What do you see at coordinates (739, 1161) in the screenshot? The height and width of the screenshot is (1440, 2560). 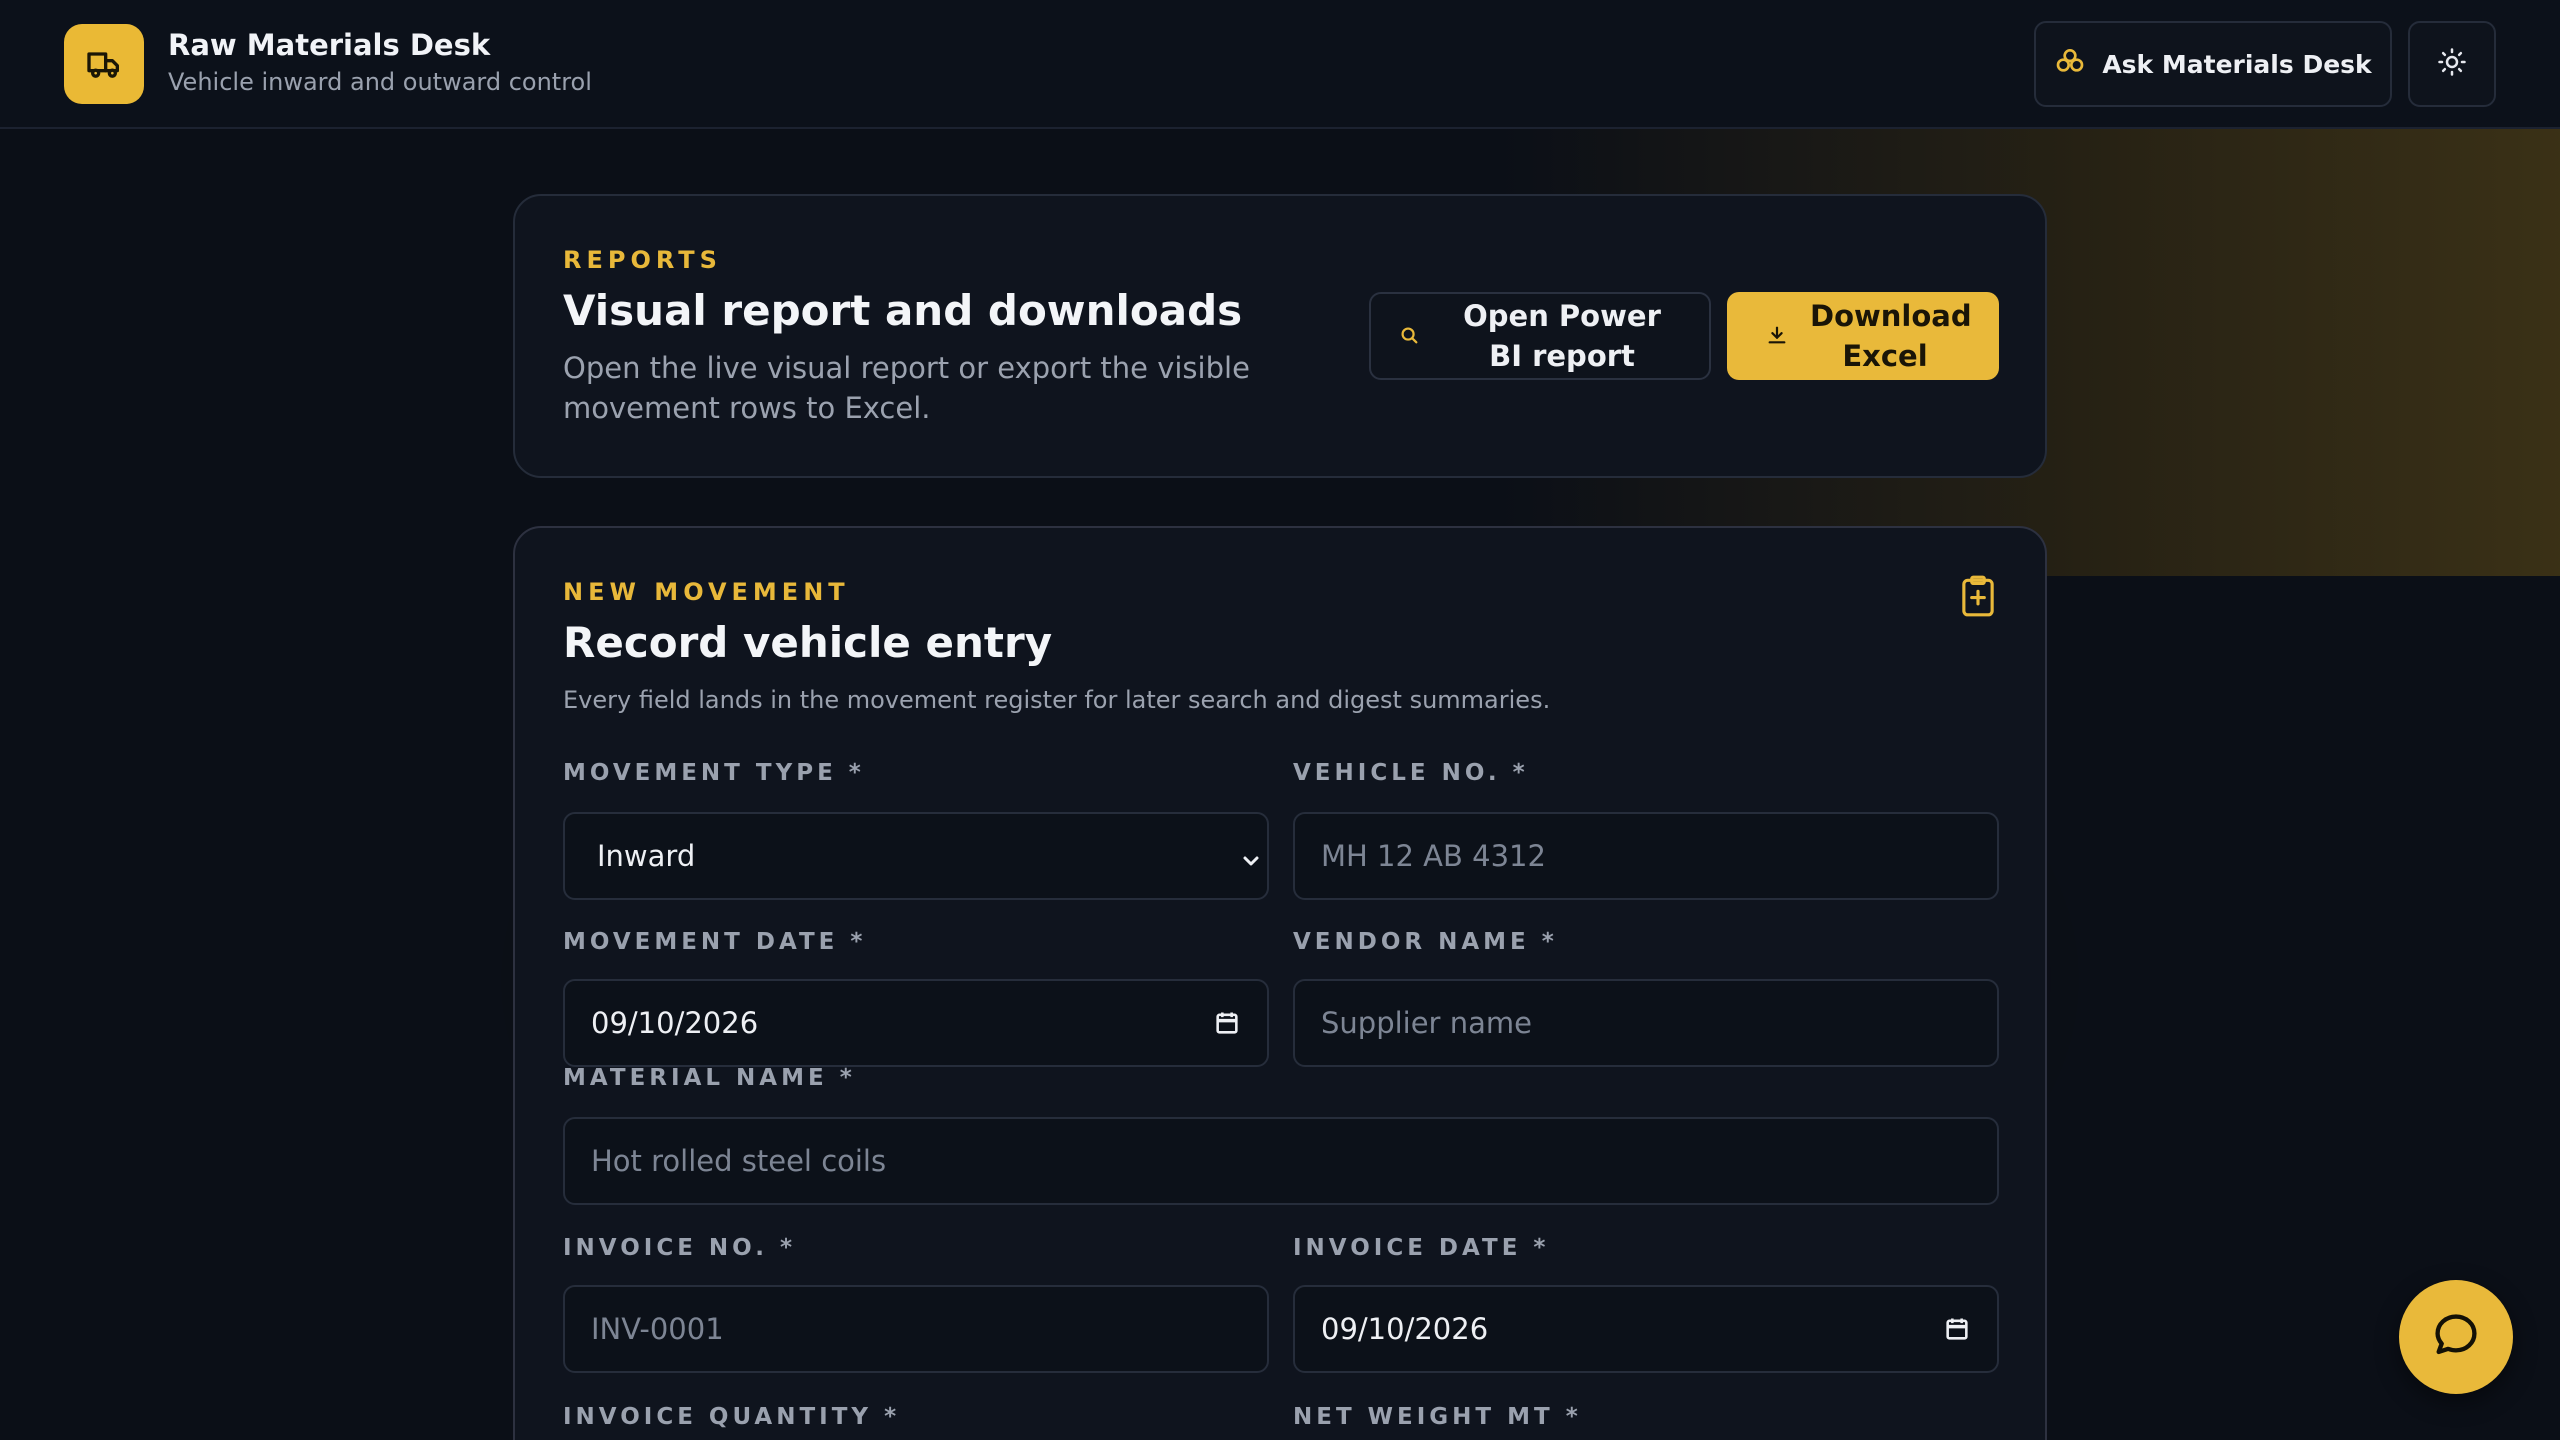 I see `material-name-placeholder: Hot rolled steel coils` at bounding box center [739, 1161].